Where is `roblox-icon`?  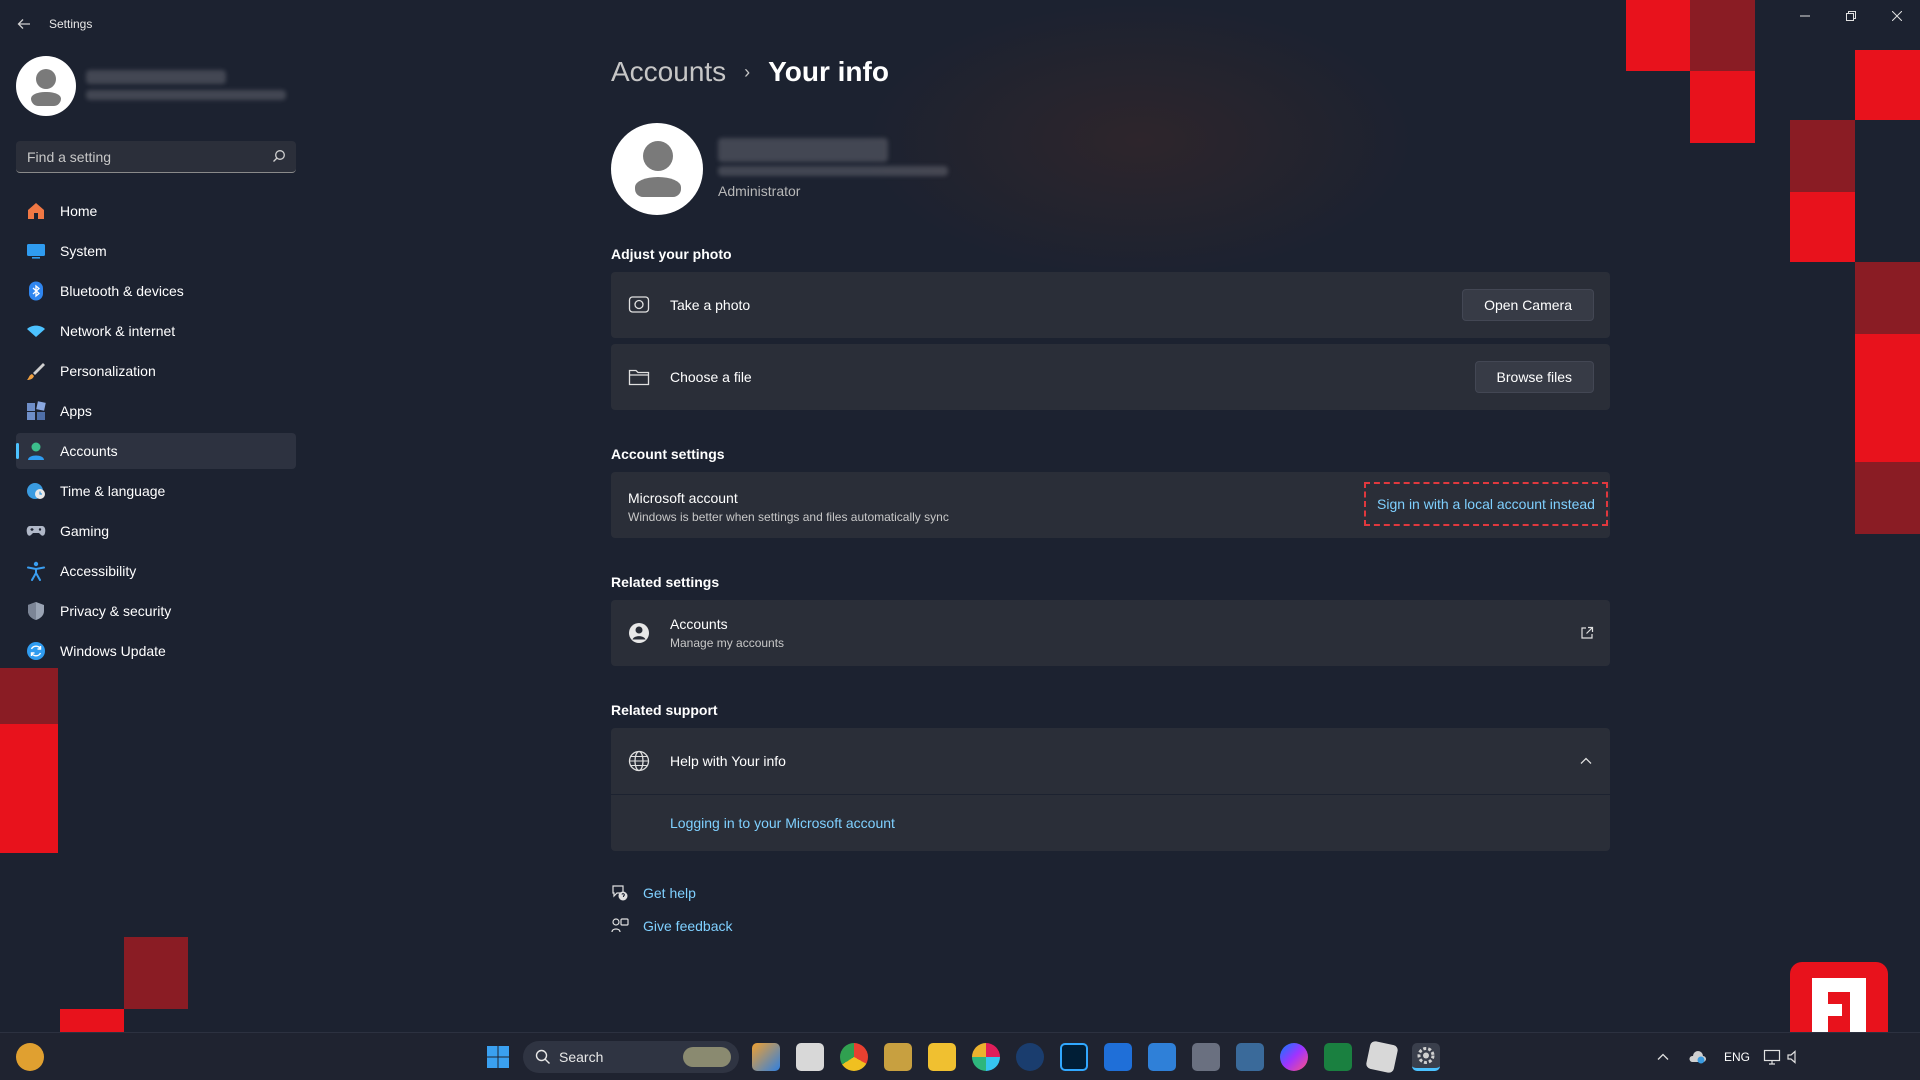 roblox-icon is located at coordinates (1382, 1057).